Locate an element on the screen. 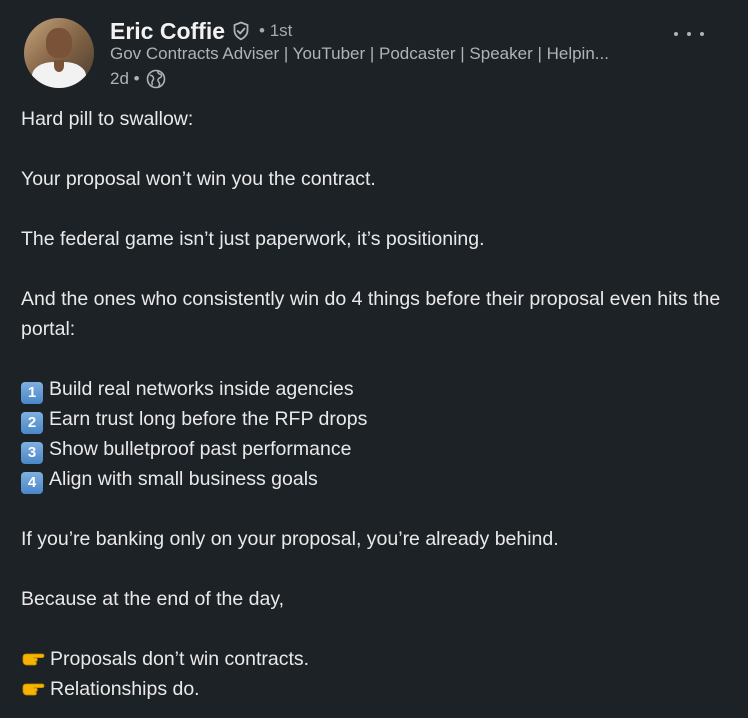  author-avatar is located at coordinates (59, 53).